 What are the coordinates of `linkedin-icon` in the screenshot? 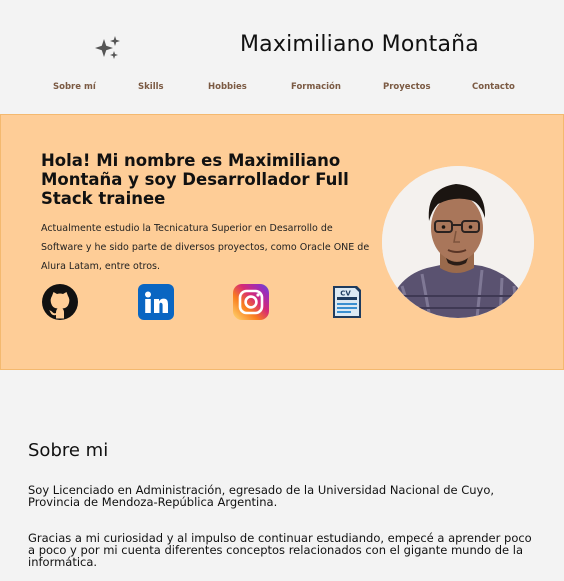 It's located at (156, 302).